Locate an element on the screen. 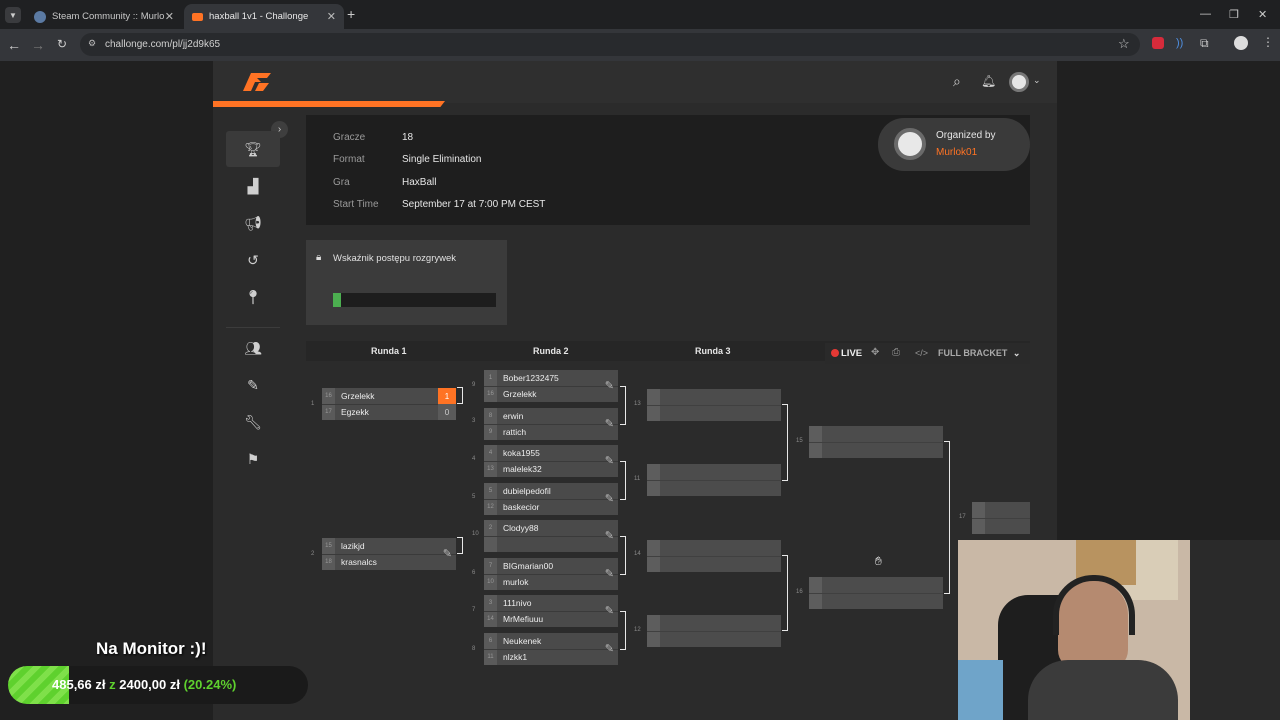 Image resolution: width=1280 pixels, height=720 pixels. challonge-logo is located at coordinates (257, 82).